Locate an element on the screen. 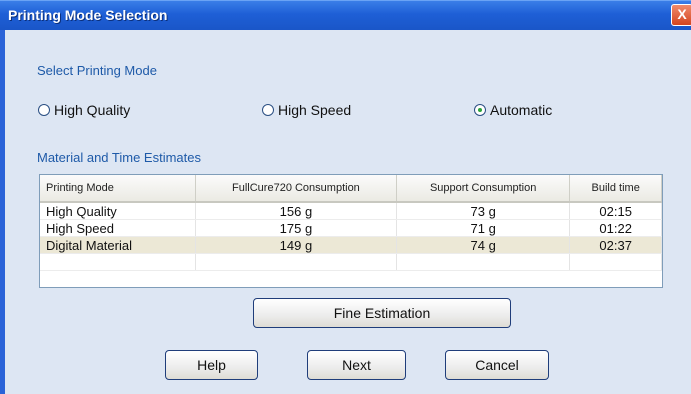 This screenshot has width=691, height=394. close-icon: X is located at coordinates (682, 14).